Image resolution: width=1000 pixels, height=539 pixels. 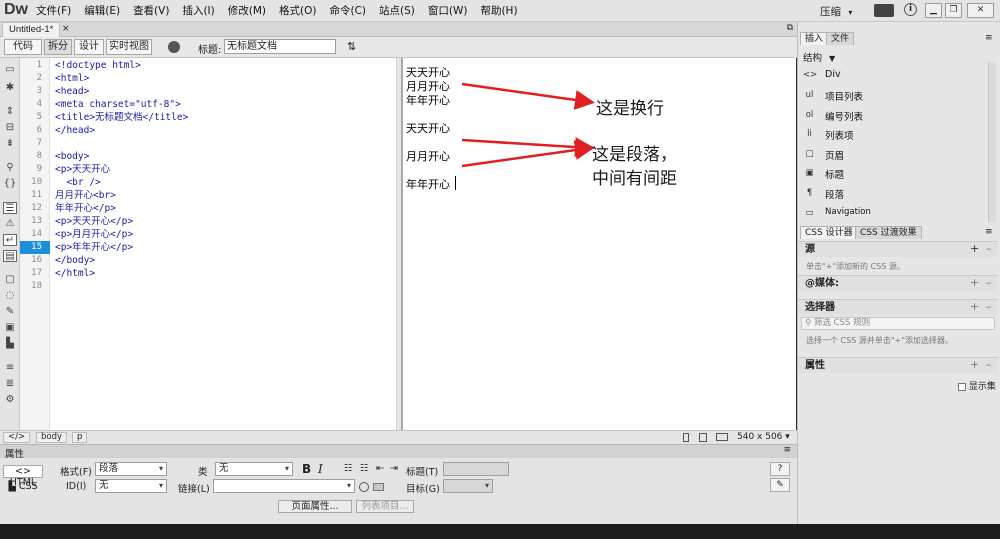 What do you see at coordinates (198, 11) in the screenshot?
I see `menu-insert: 插入(I)` at bounding box center [198, 11].